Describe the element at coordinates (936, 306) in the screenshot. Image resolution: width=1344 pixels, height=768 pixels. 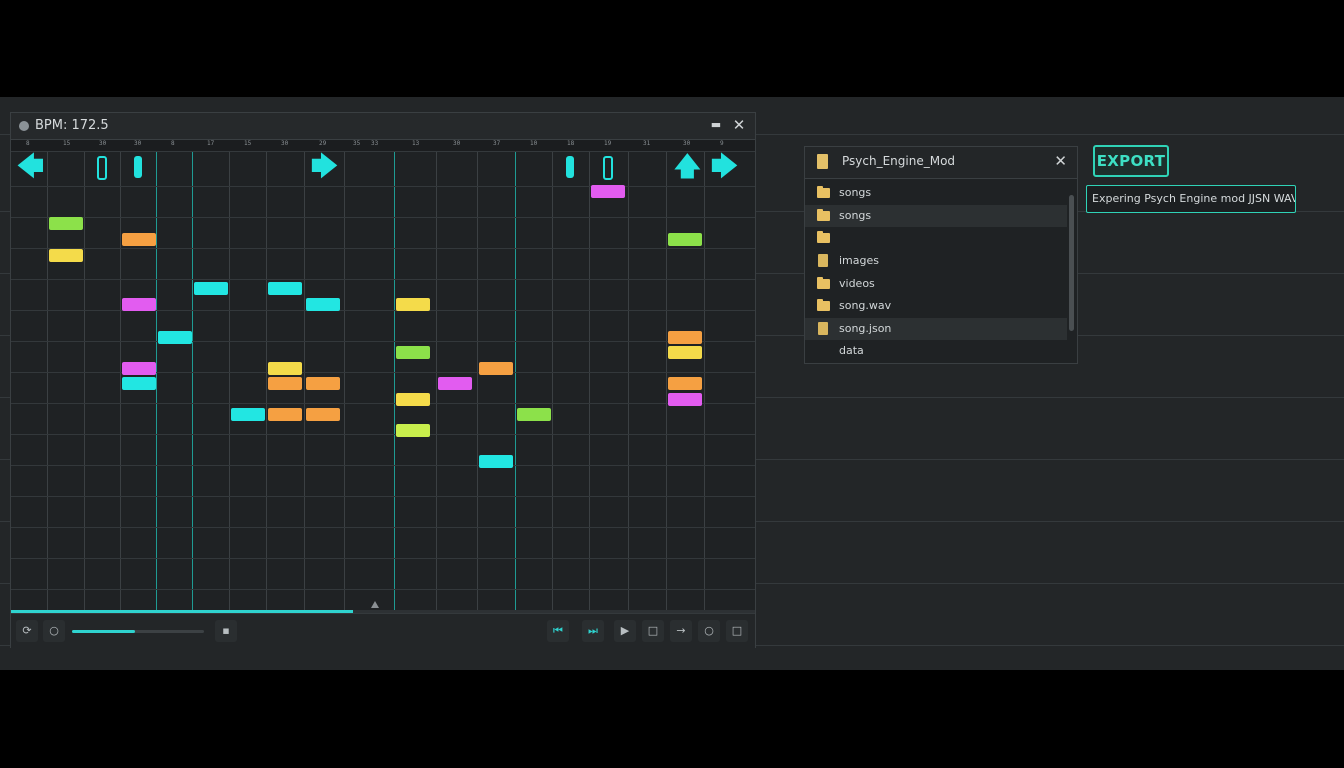
I see `browser-list-item: song.wav` at that location.